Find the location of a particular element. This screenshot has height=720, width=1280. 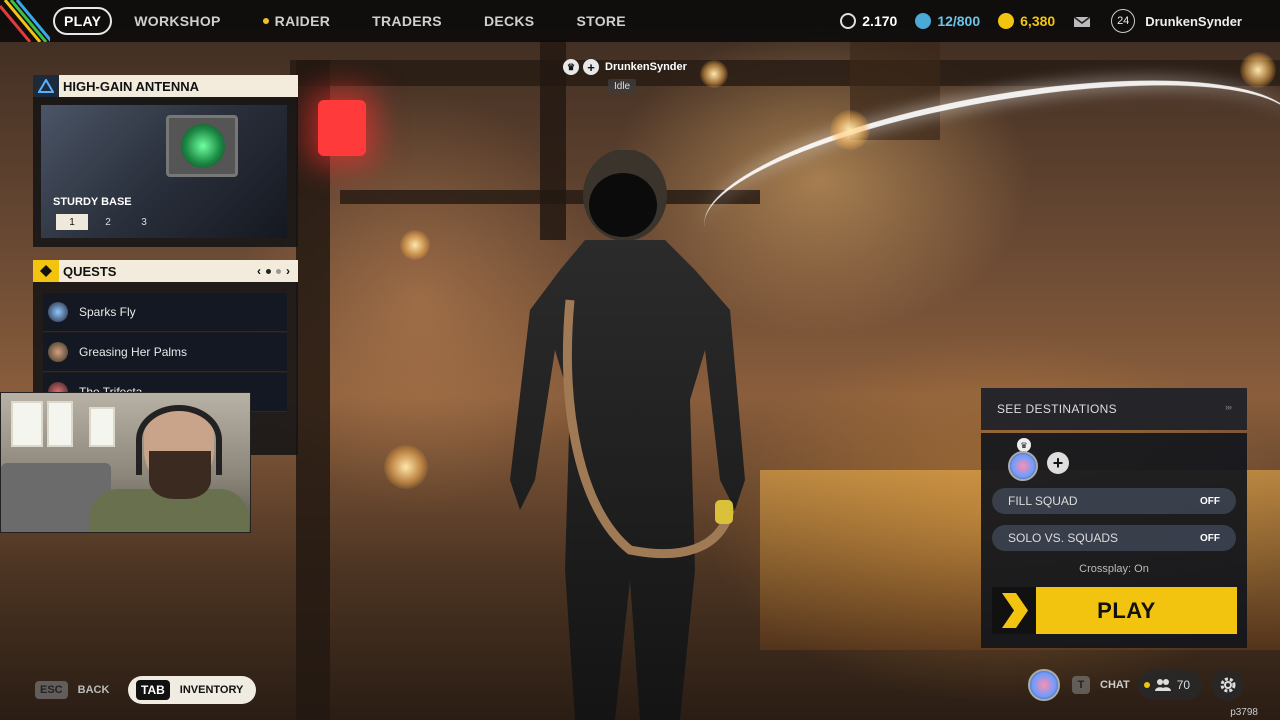

friends-button: 70 is located at coordinates (1170, 685).